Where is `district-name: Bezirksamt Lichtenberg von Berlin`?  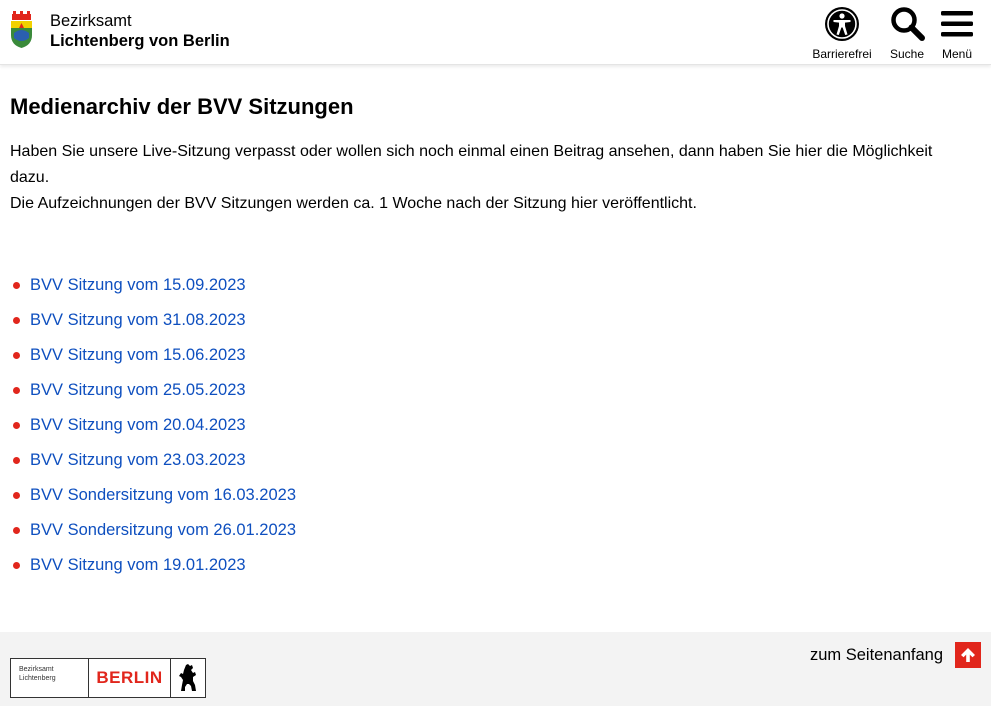
district-name: Bezirksamt Lichtenberg von Berlin is located at coordinates (140, 31).